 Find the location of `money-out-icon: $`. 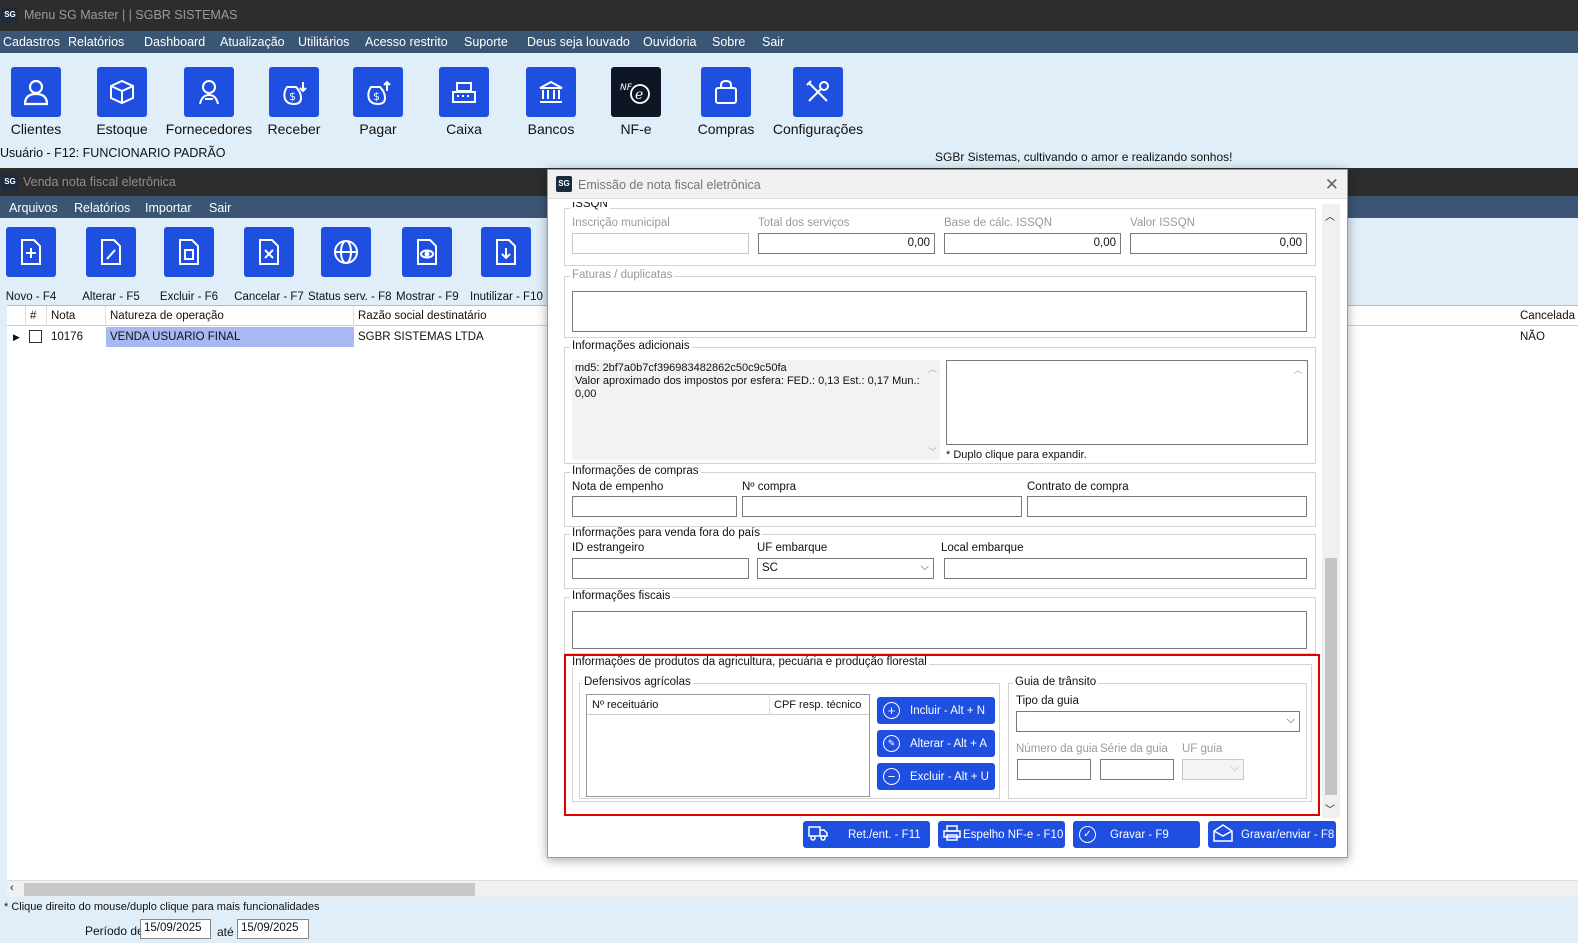

money-out-icon: $ is located at coordinates (378, 92).